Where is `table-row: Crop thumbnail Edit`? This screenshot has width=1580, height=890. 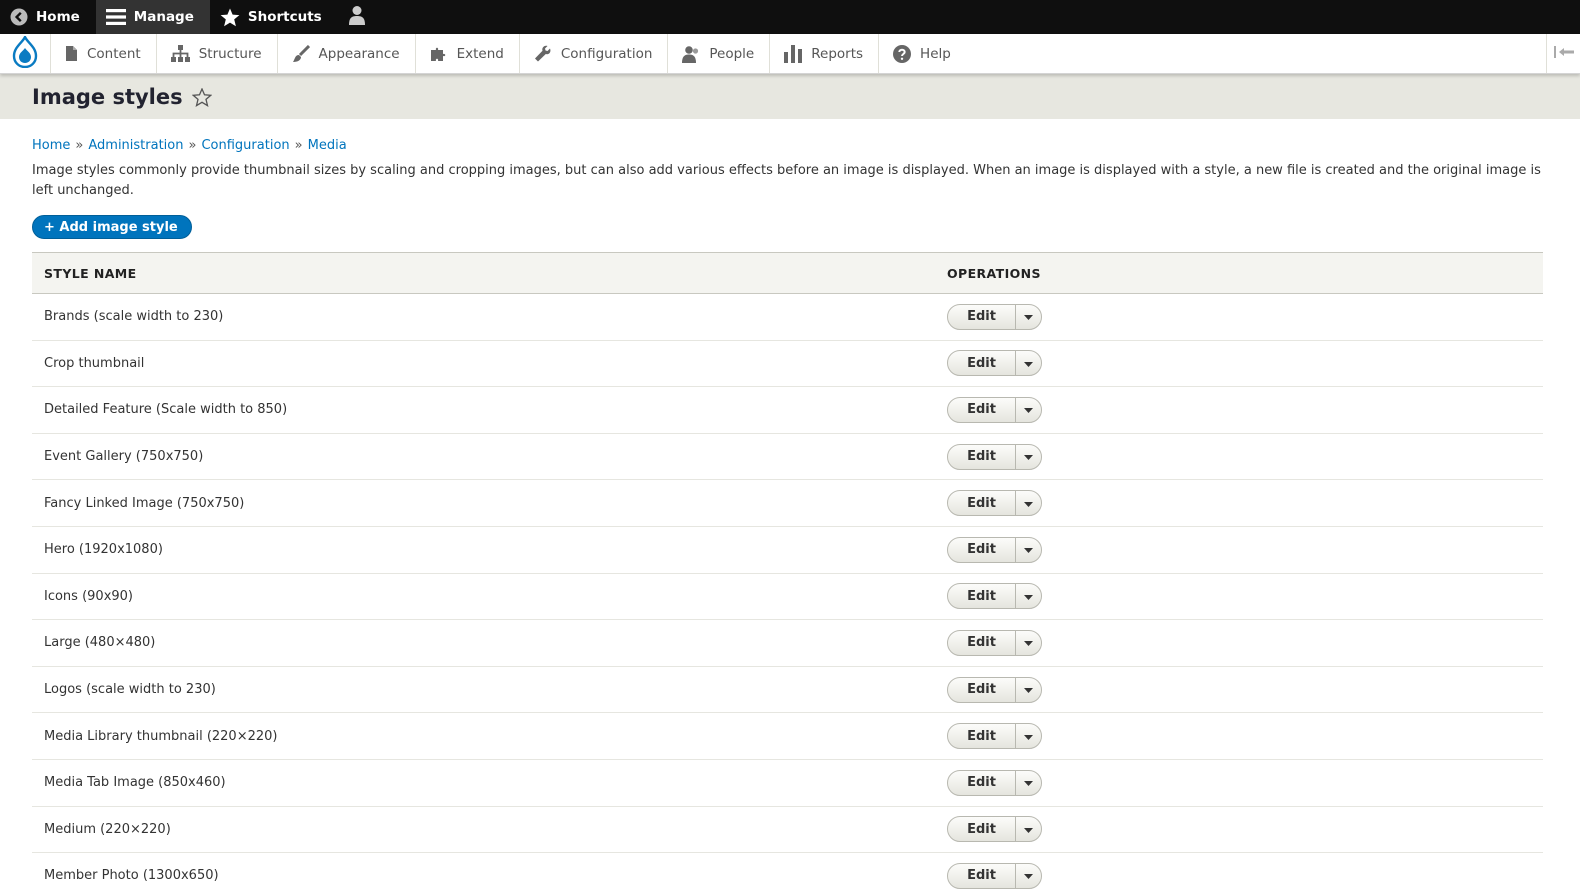
table-row: Crop thumbnail Edit is located at coordinates (787, 364).